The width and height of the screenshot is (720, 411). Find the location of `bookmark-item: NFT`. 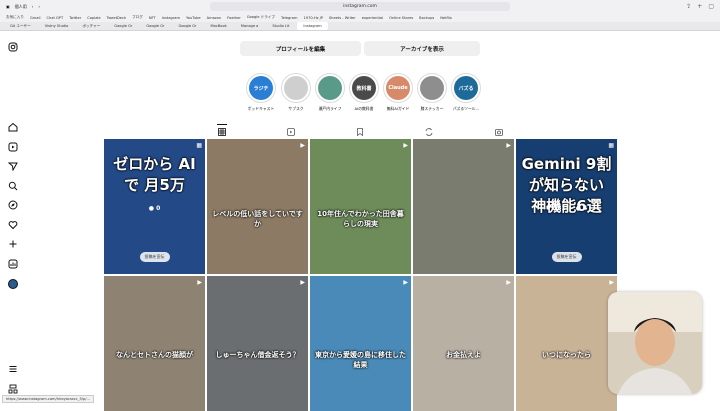

bookmark-item: NFT is located at coordinates (152, 18).